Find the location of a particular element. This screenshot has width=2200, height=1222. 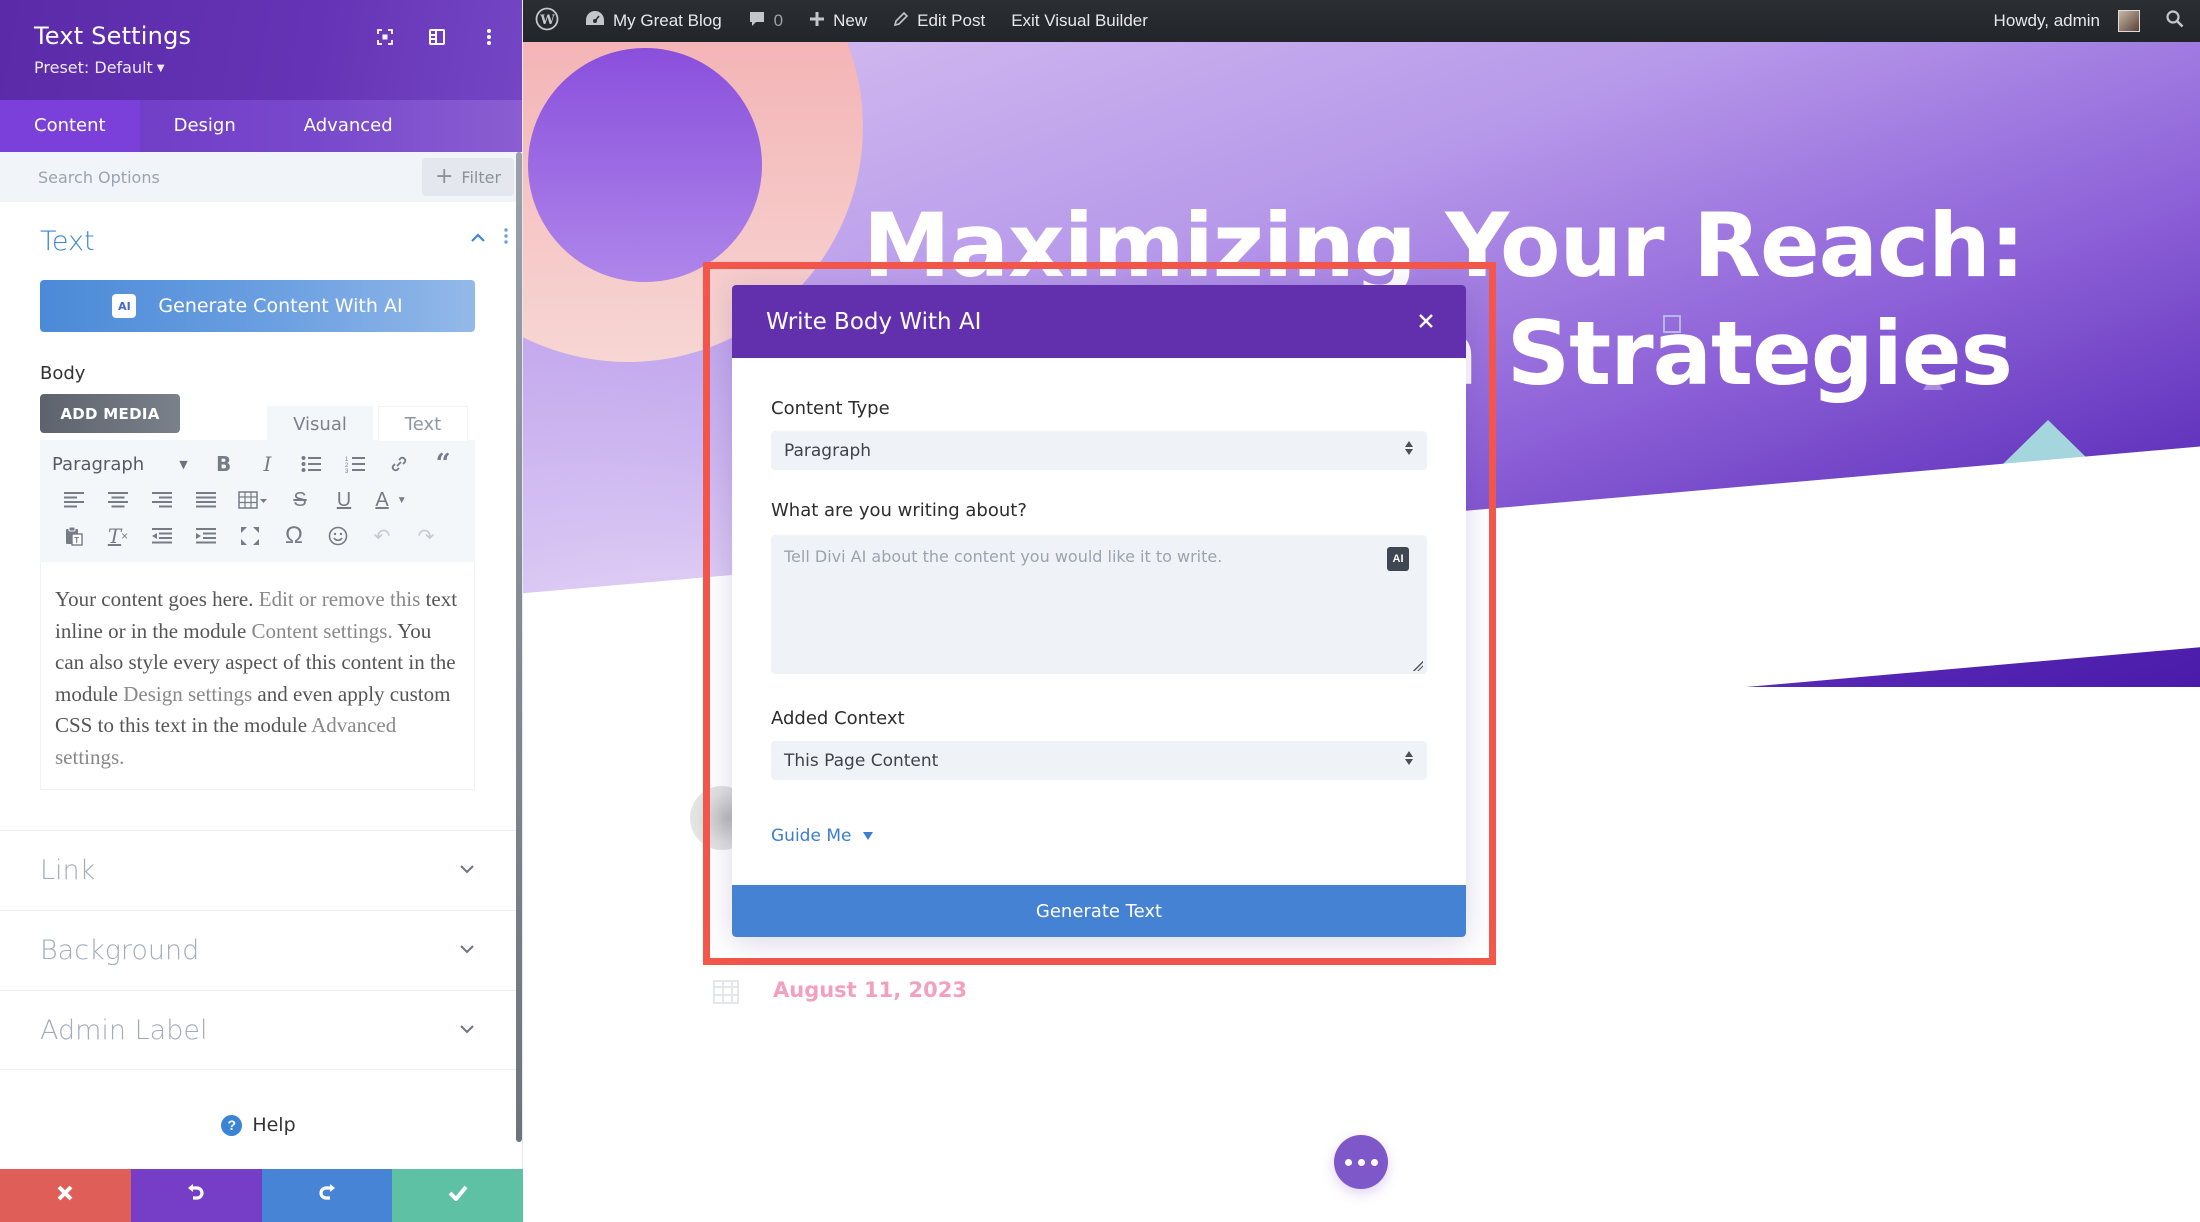

comments-link: 0 is located at coordinates (765, 21).